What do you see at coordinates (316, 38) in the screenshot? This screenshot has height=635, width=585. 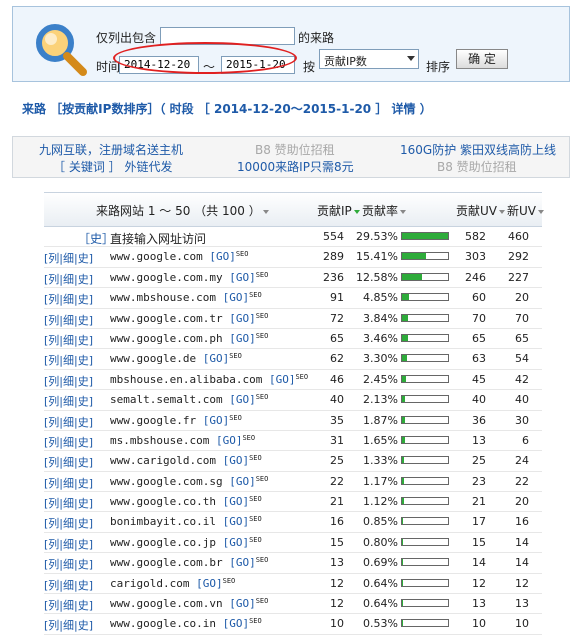 I see `source-suffix-label: 的来路` at bounding box center [316, 38].